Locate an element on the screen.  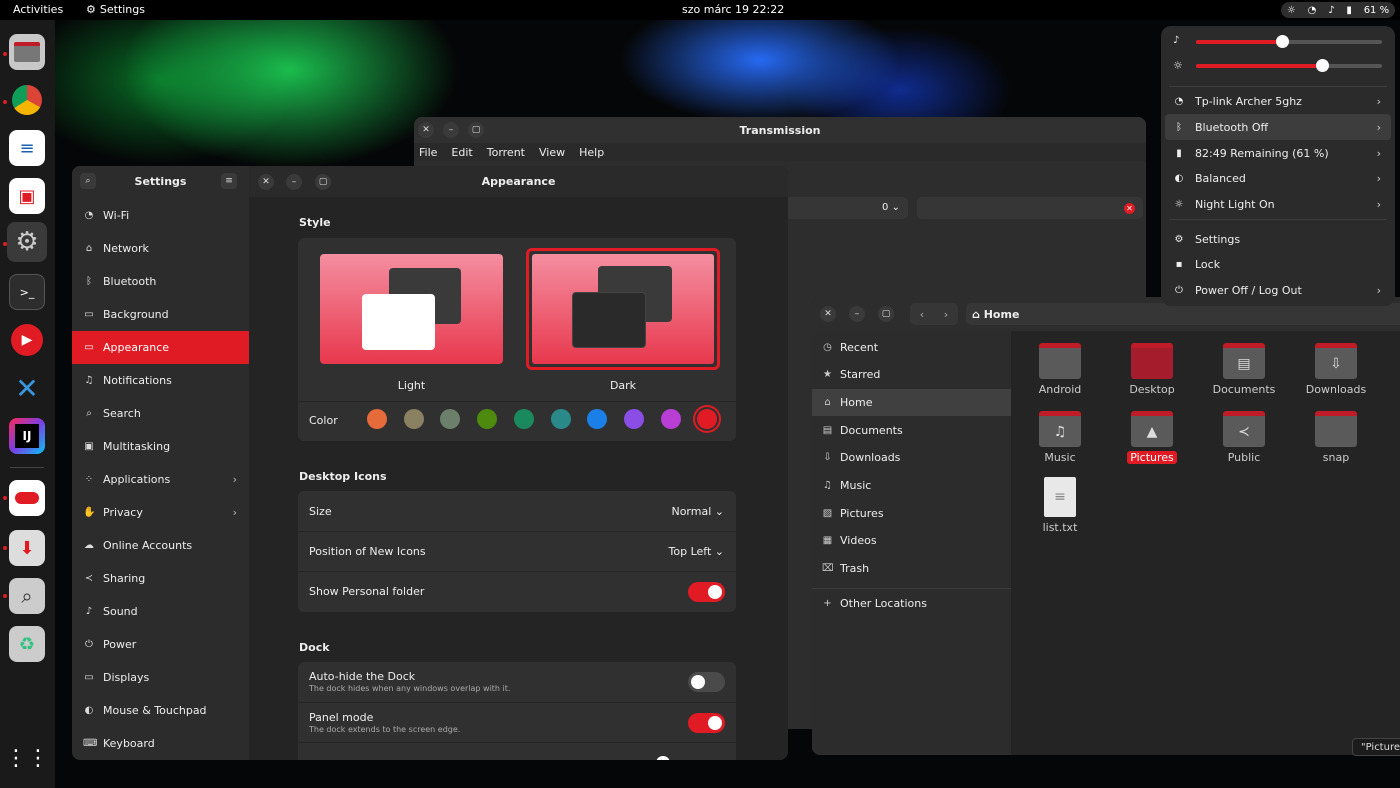
vscode-icon: ✕ is located at coordinates (27, 388).